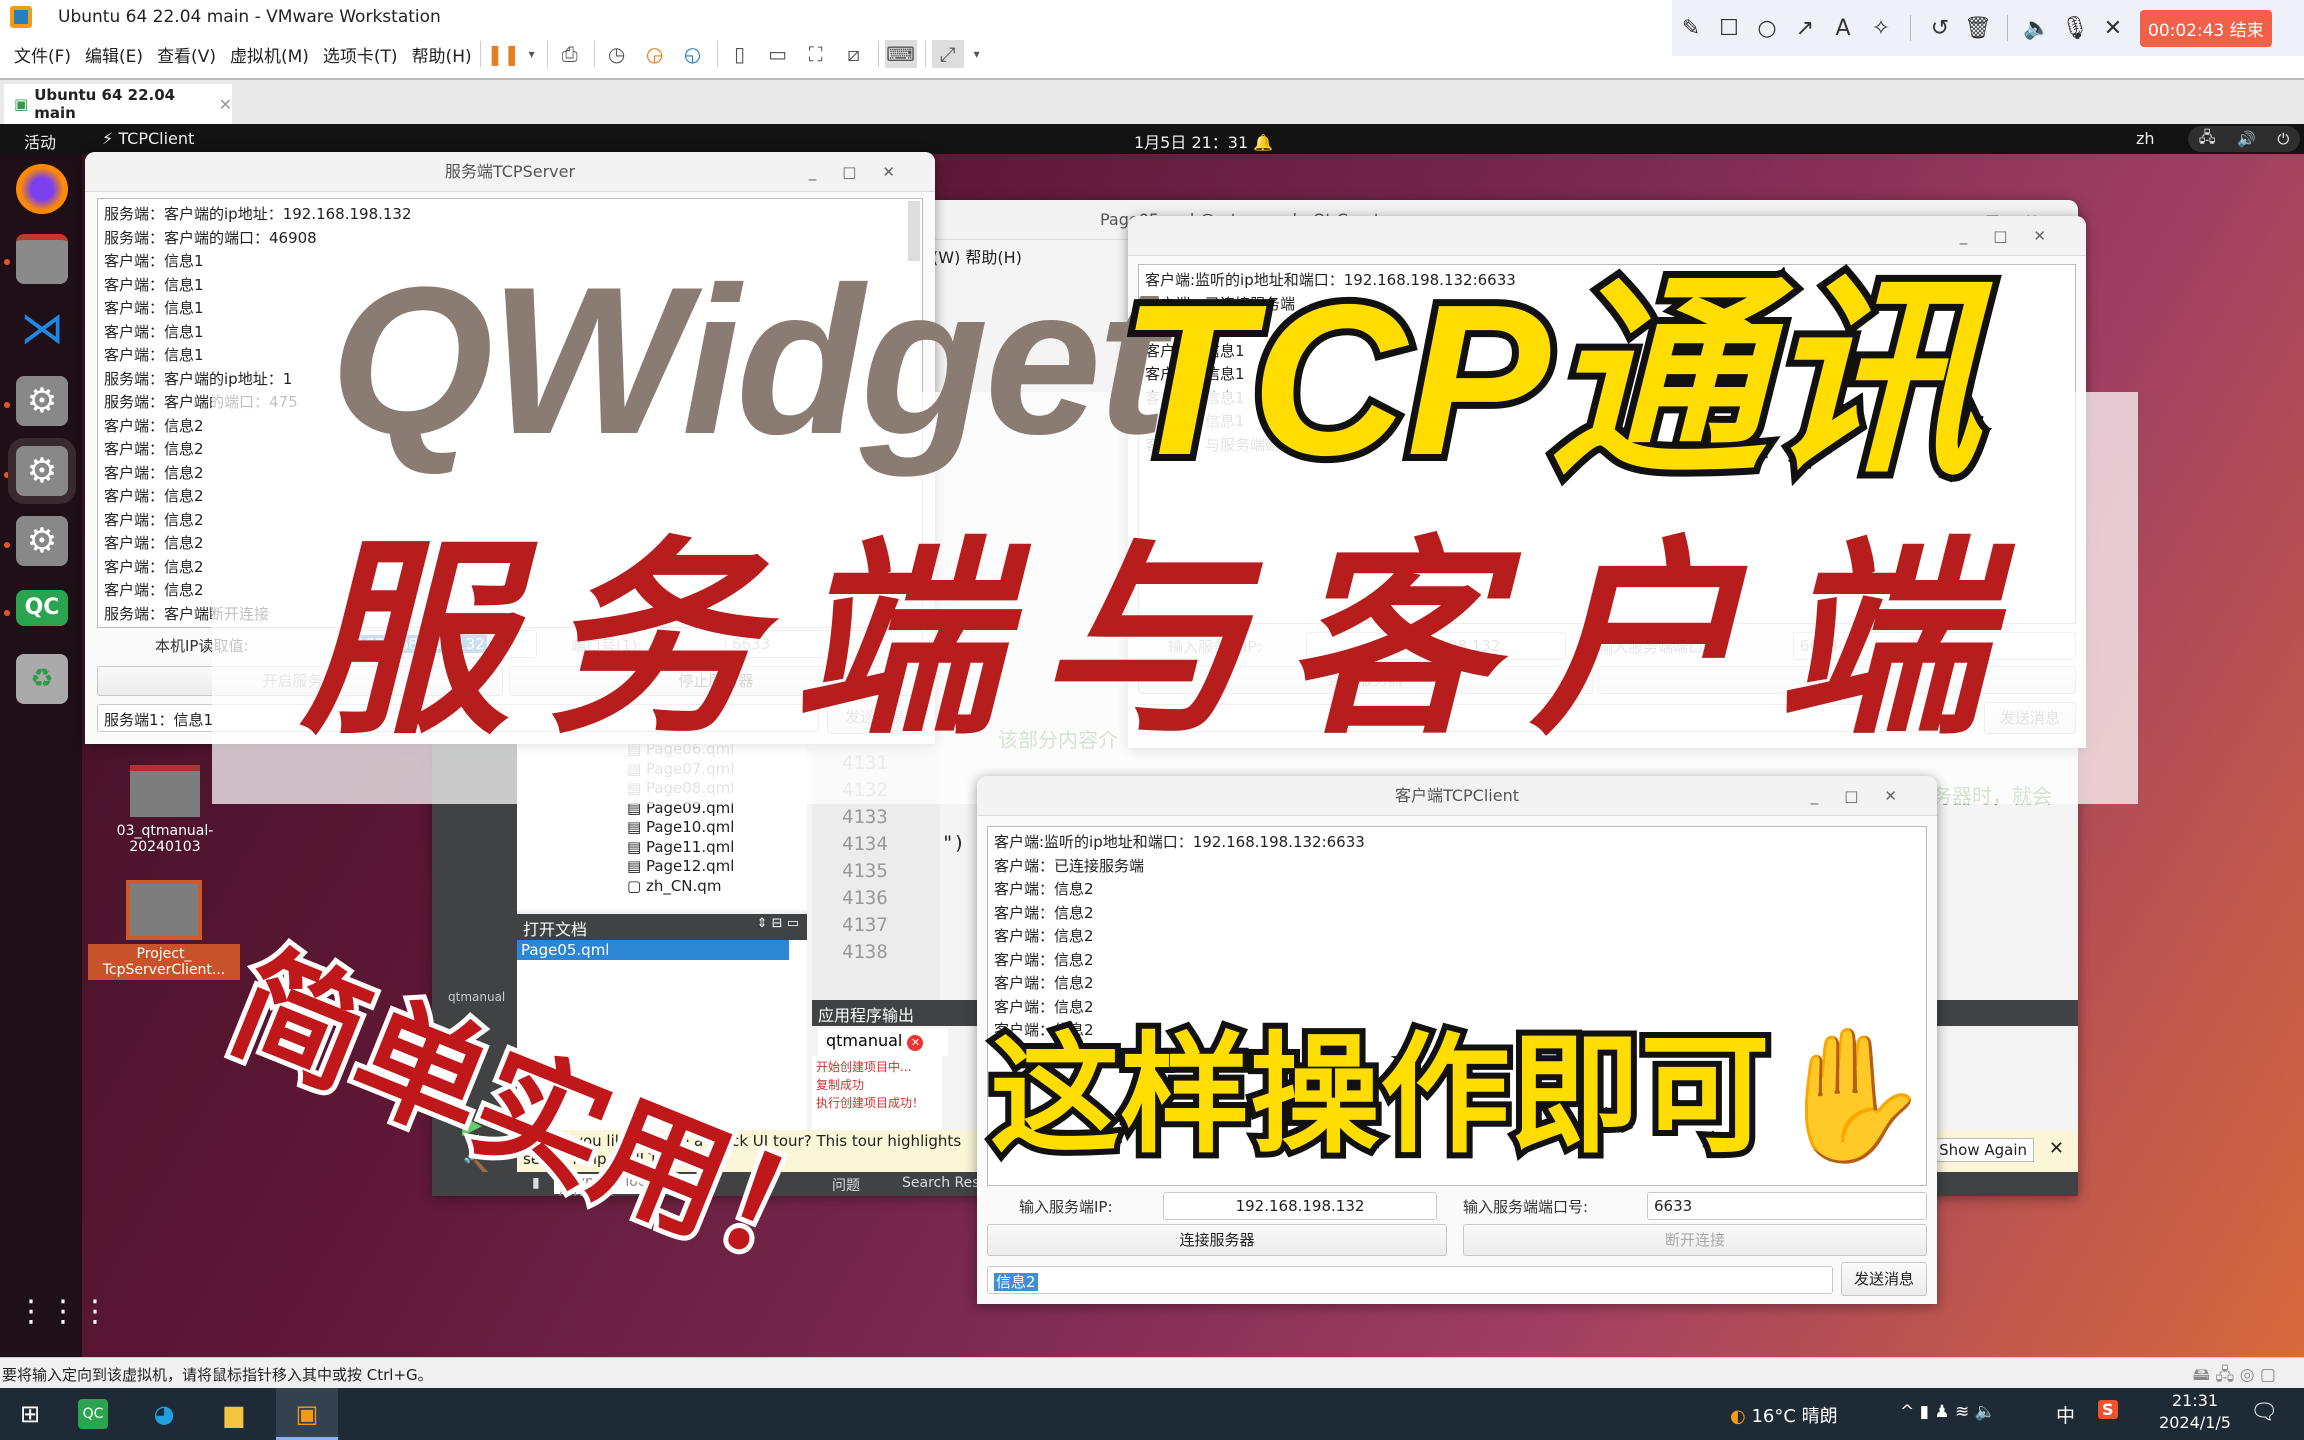 This screenshot has width=2304, height=1440. What do you see at coordinates (1729, 28) in the screenshot?
I see `rectangle-icon: ☐` at bounding box center [1729, 28].